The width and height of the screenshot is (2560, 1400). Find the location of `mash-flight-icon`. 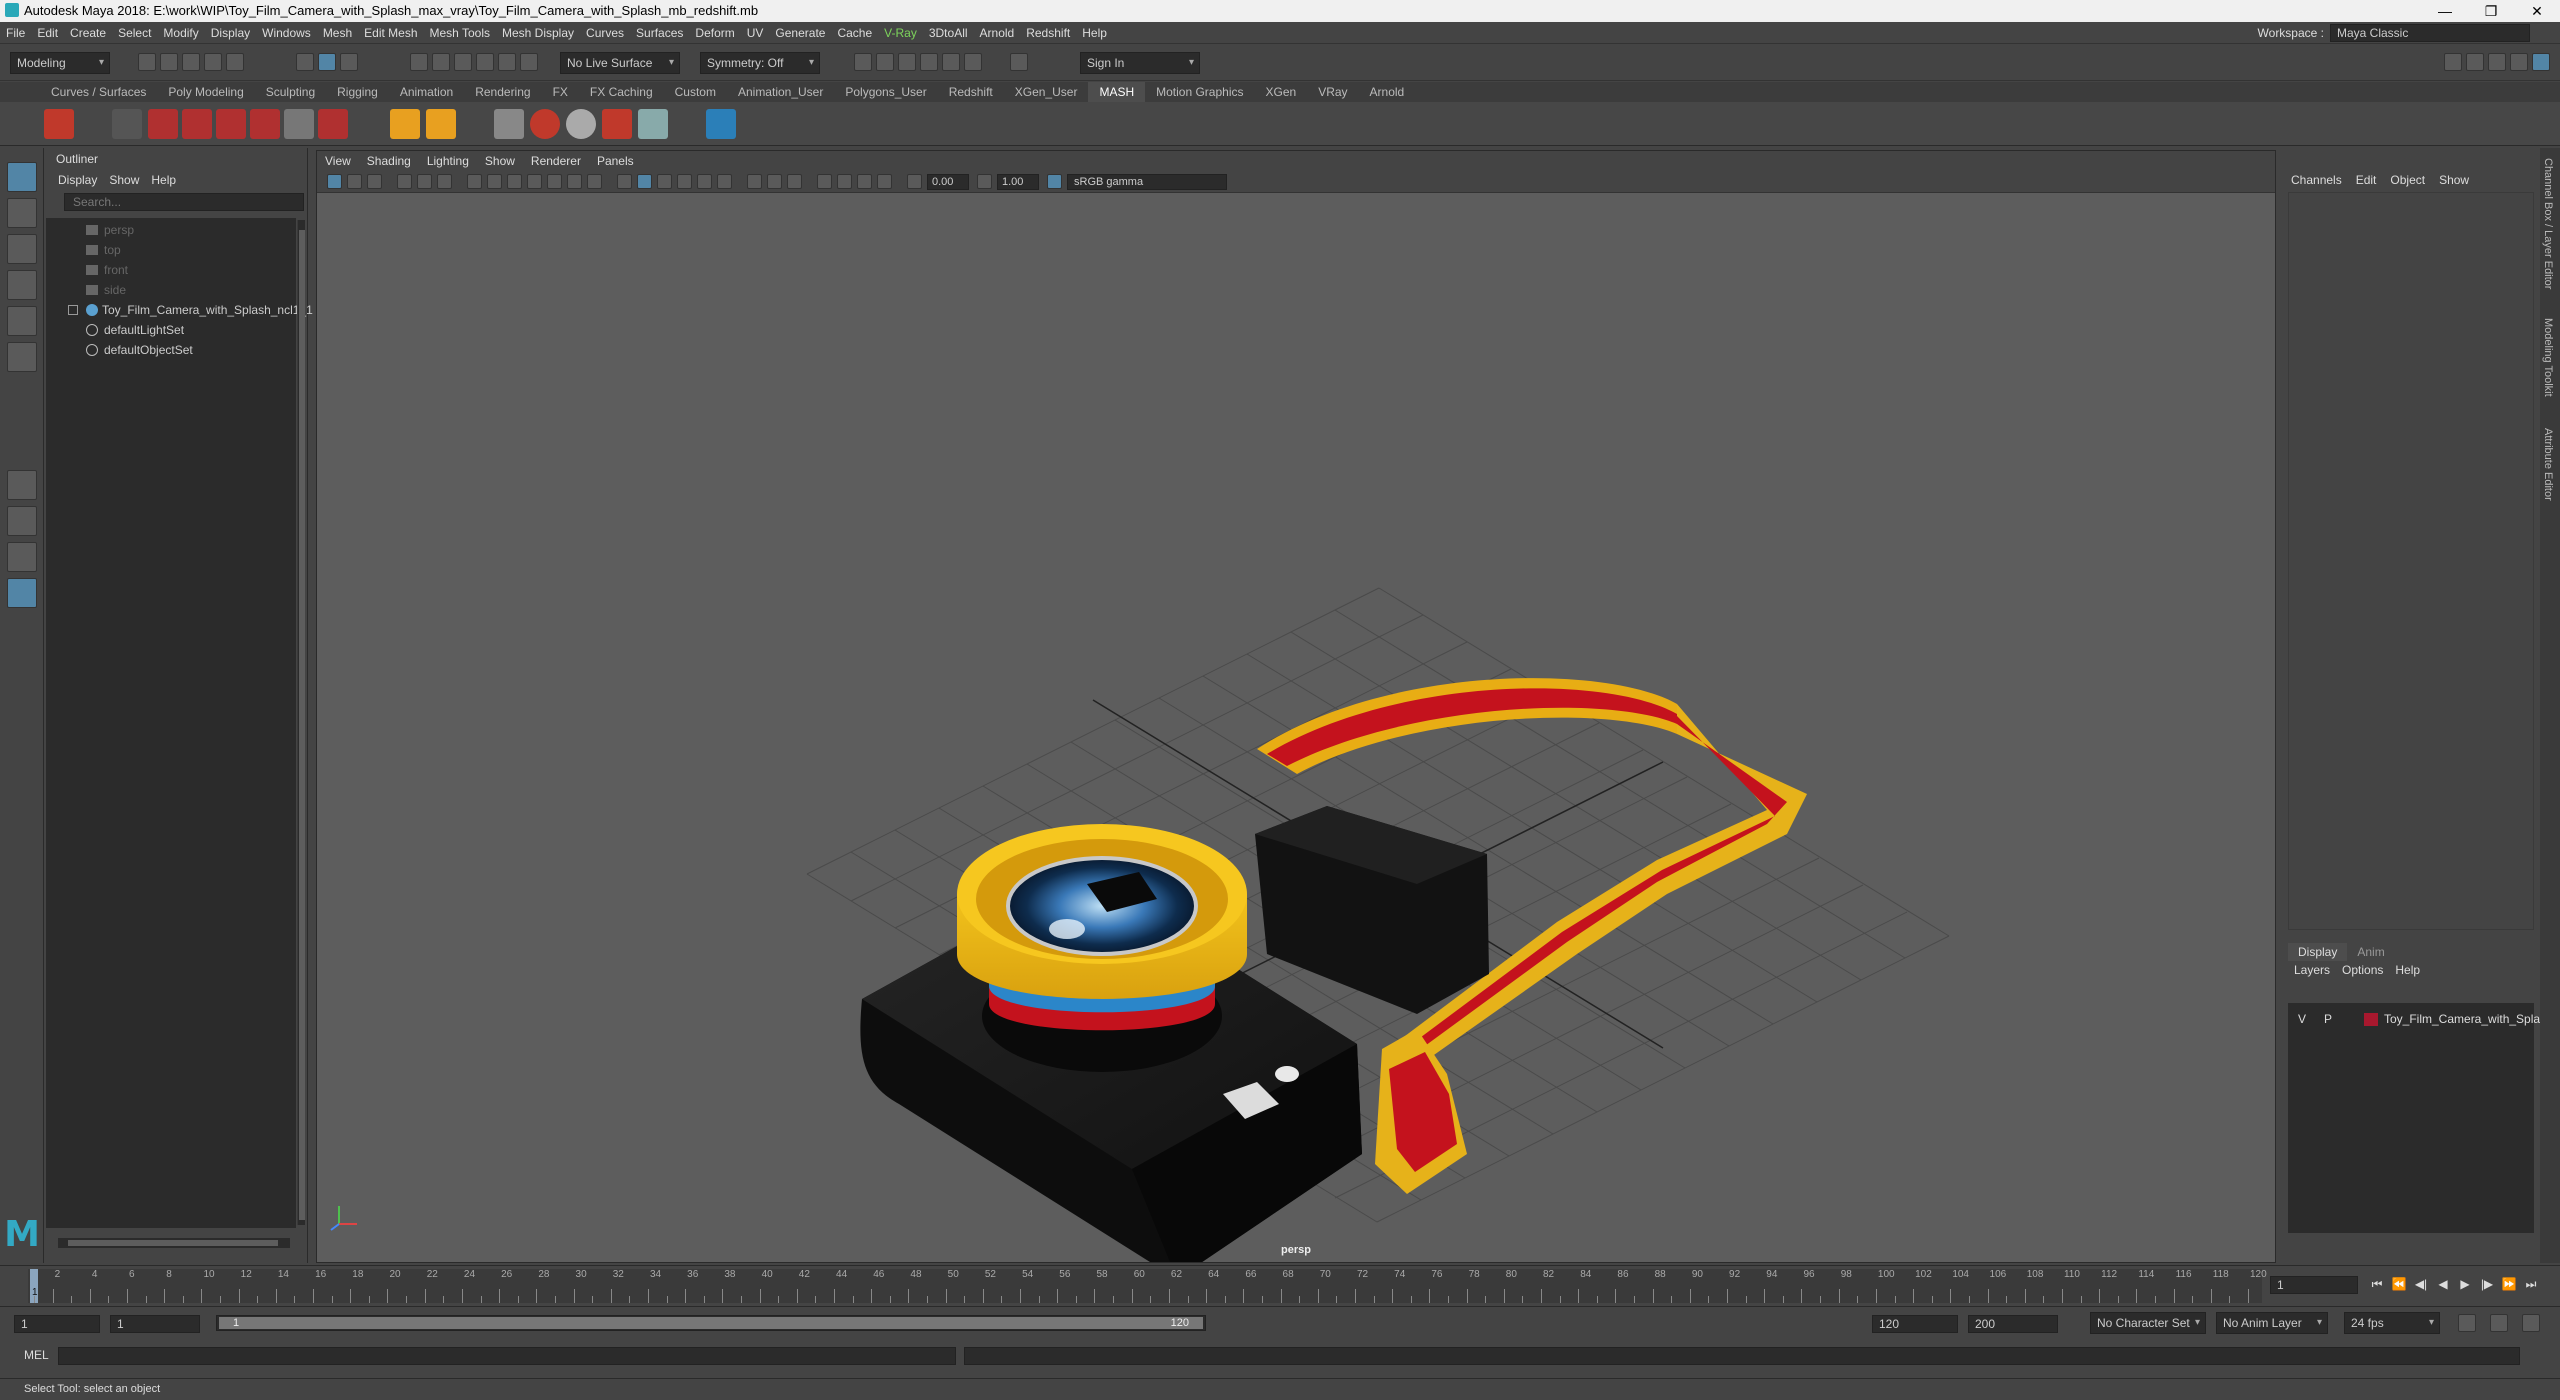

mash-flight-icon is located at coordinates (653, 124).